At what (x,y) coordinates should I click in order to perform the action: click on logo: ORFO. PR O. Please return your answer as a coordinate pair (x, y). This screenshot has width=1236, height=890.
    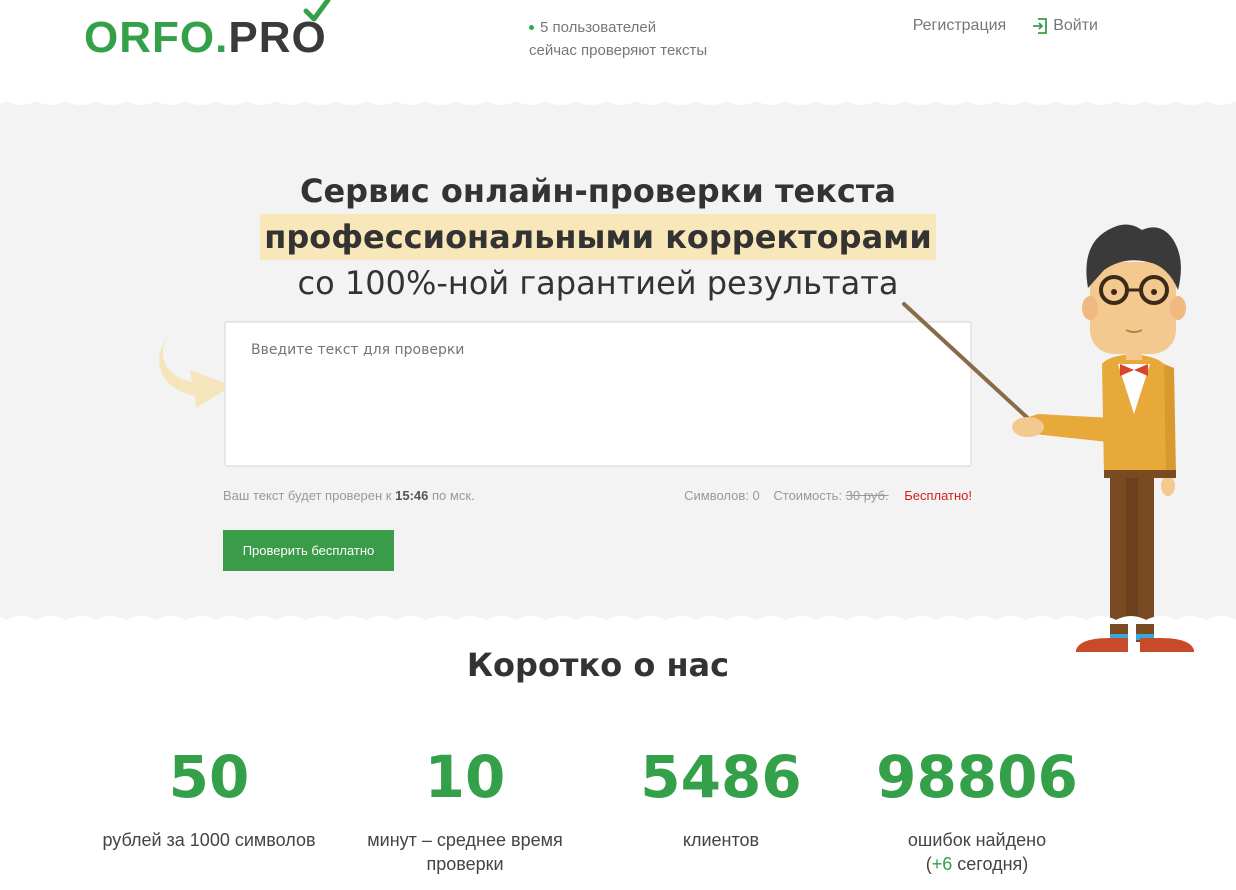
    Looking at the image, I should click on (207, 32).